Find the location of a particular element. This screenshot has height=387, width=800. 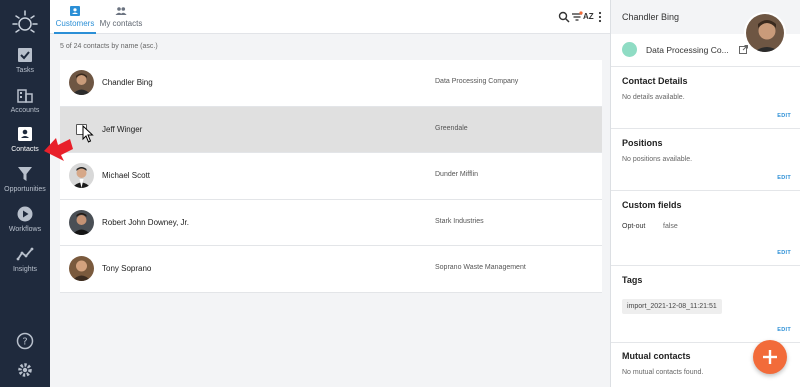

section-text: No mutual contacts found. is located at coordinates (663, 372).